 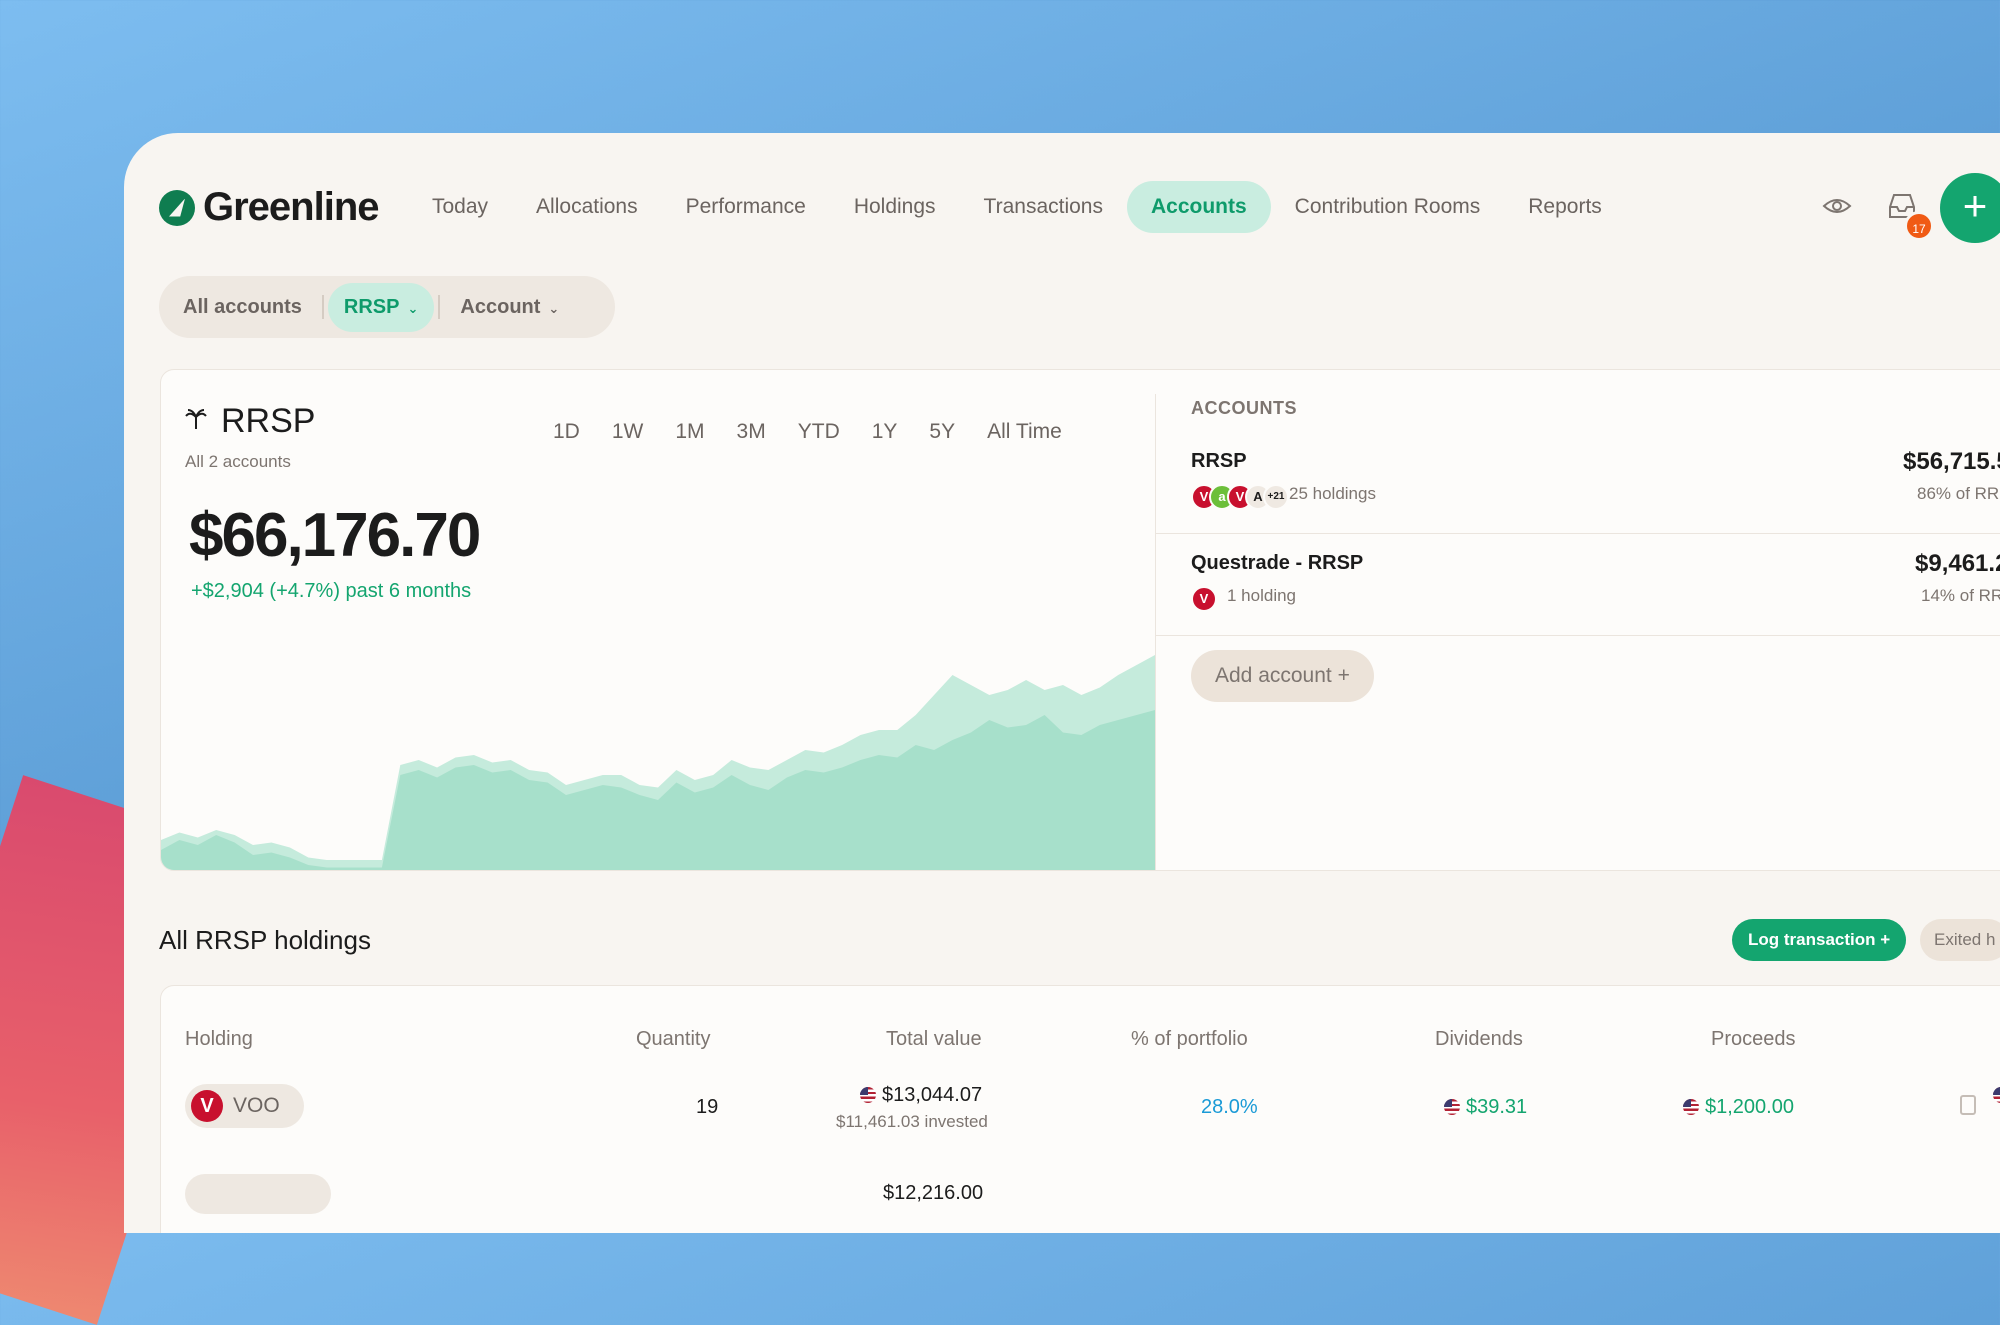 What do you see at coordinates (628, 432) in the screenshot?
I see `range-1w: 1W` at bounding box center [628, 432].